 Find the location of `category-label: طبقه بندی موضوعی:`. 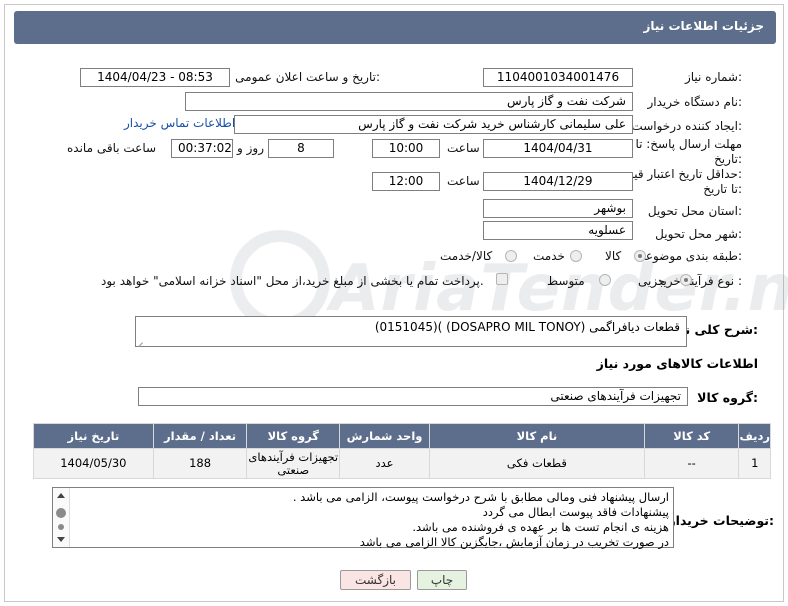

category-label: طبقه بندی موضوعی: is located at coordinates (688, 256).